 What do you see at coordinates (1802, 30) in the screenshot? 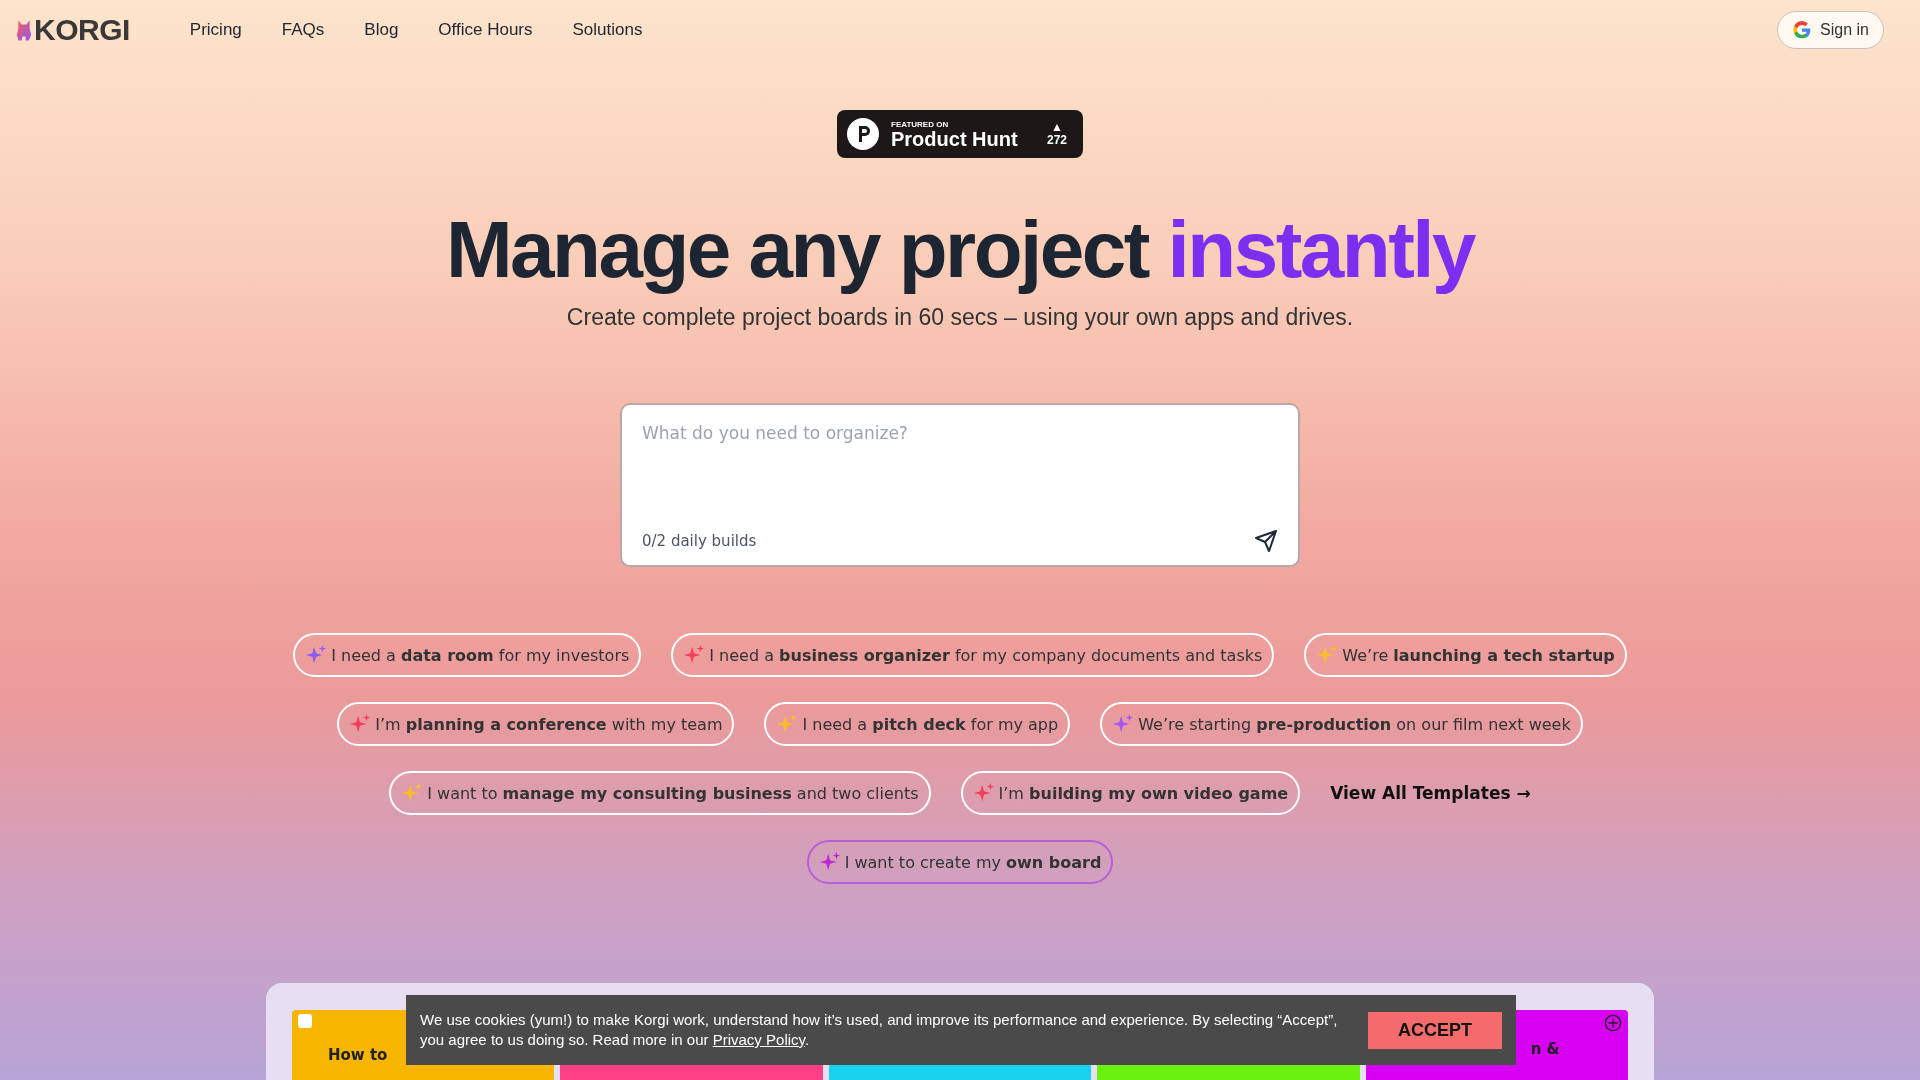
I see `google-icon` at bounding box center [1802, 30].